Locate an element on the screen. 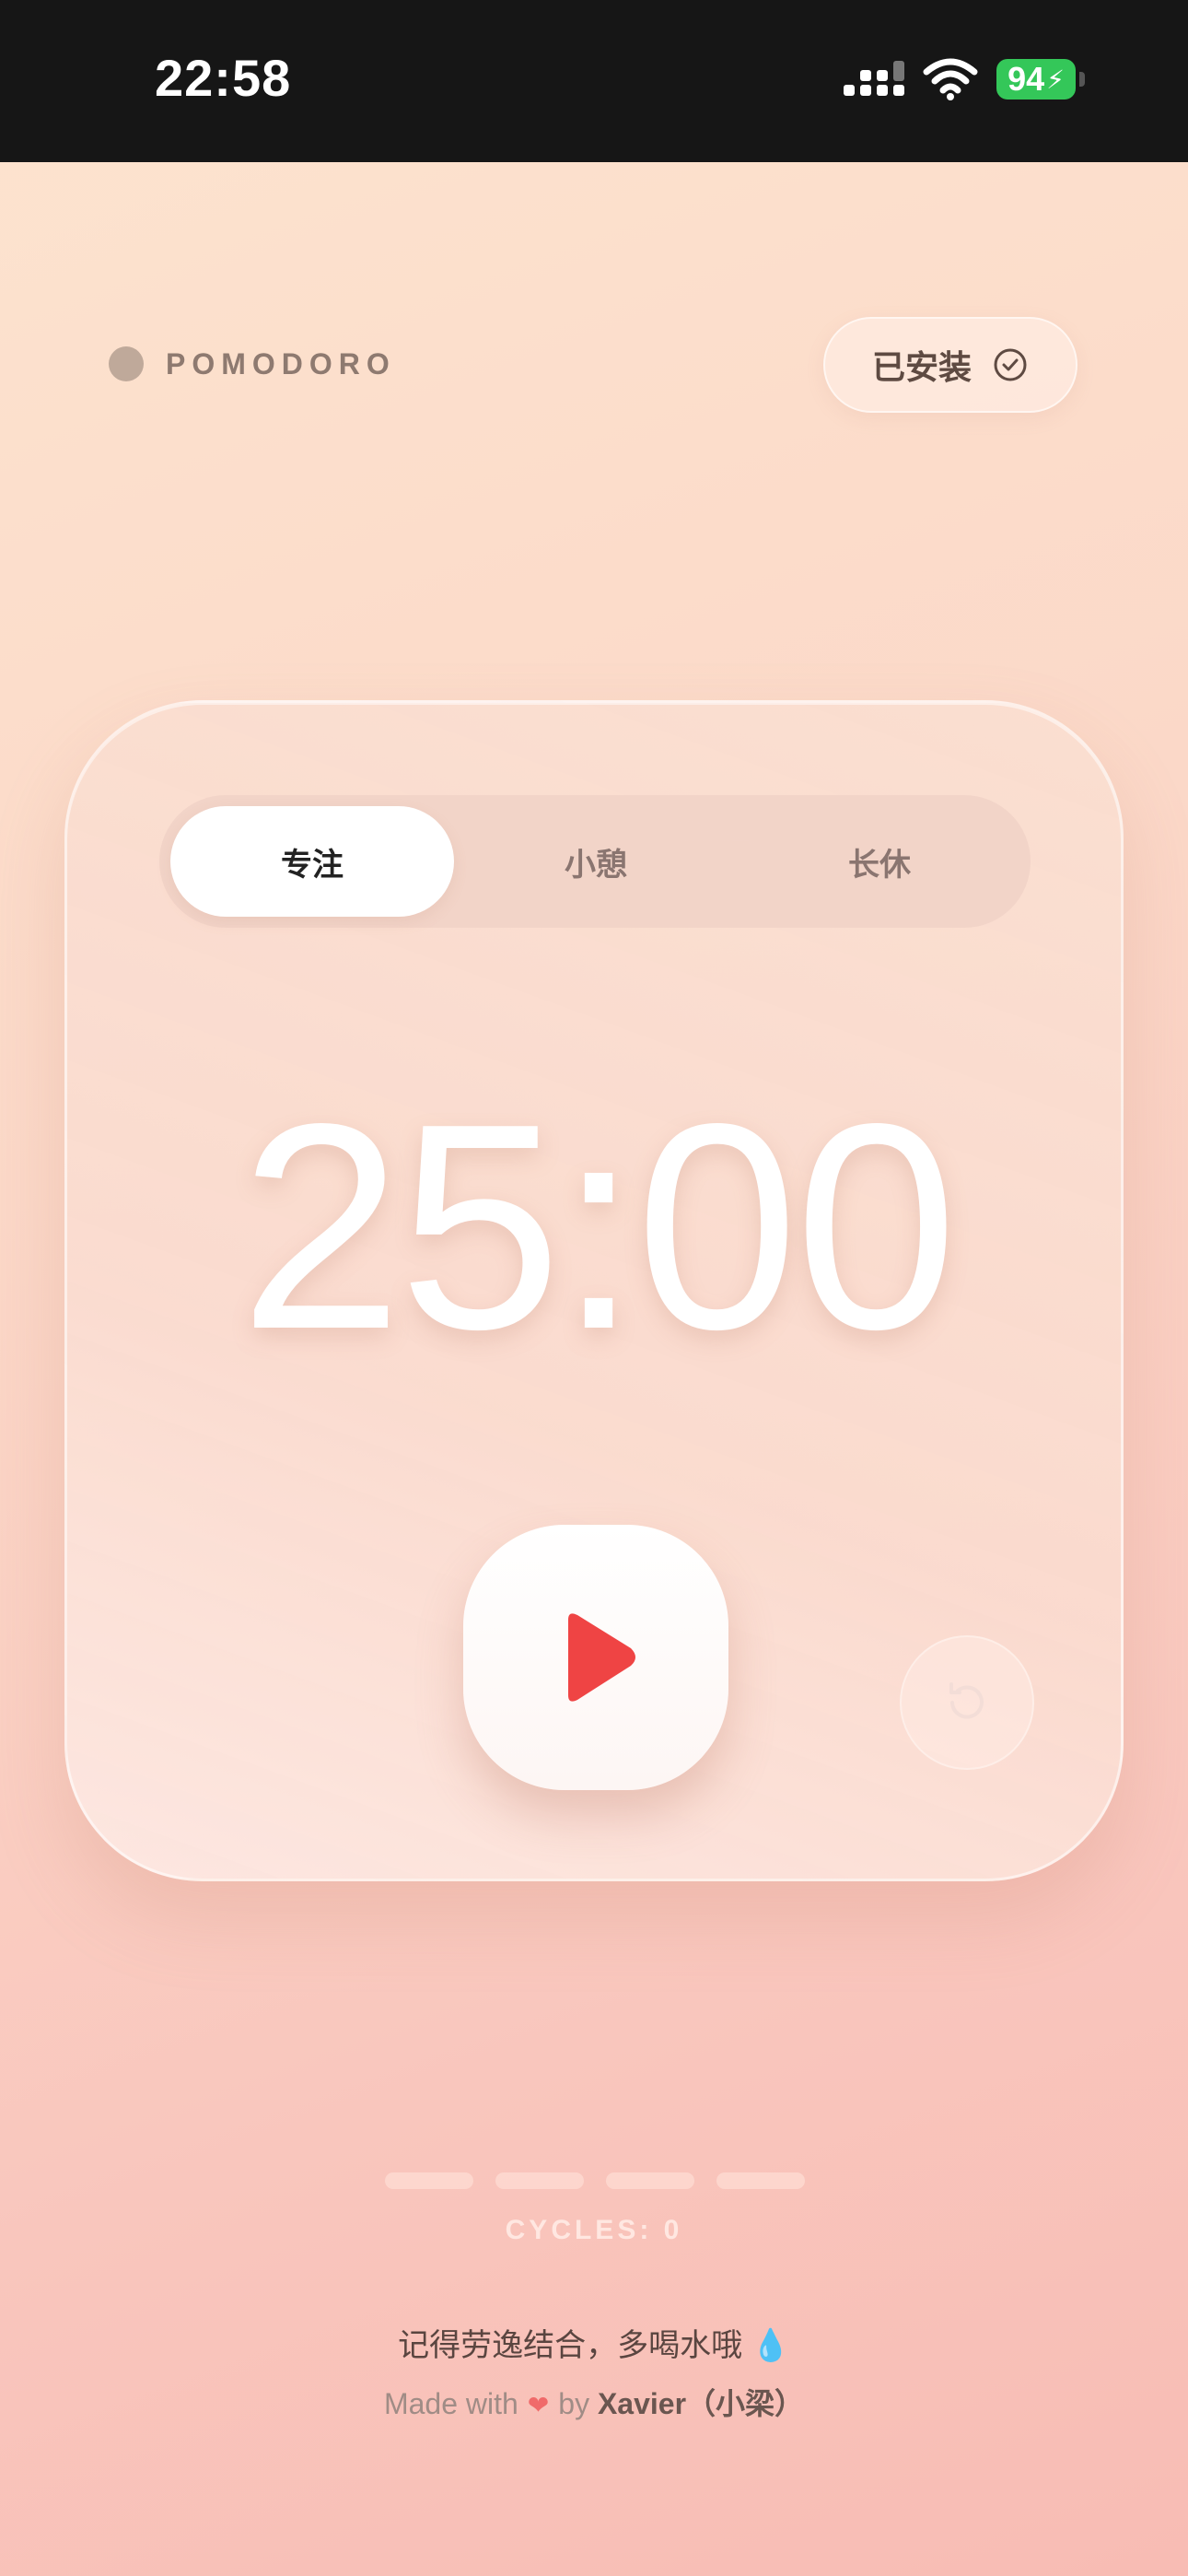  installed-label: 已安装 is located at coordinates (921, 367).